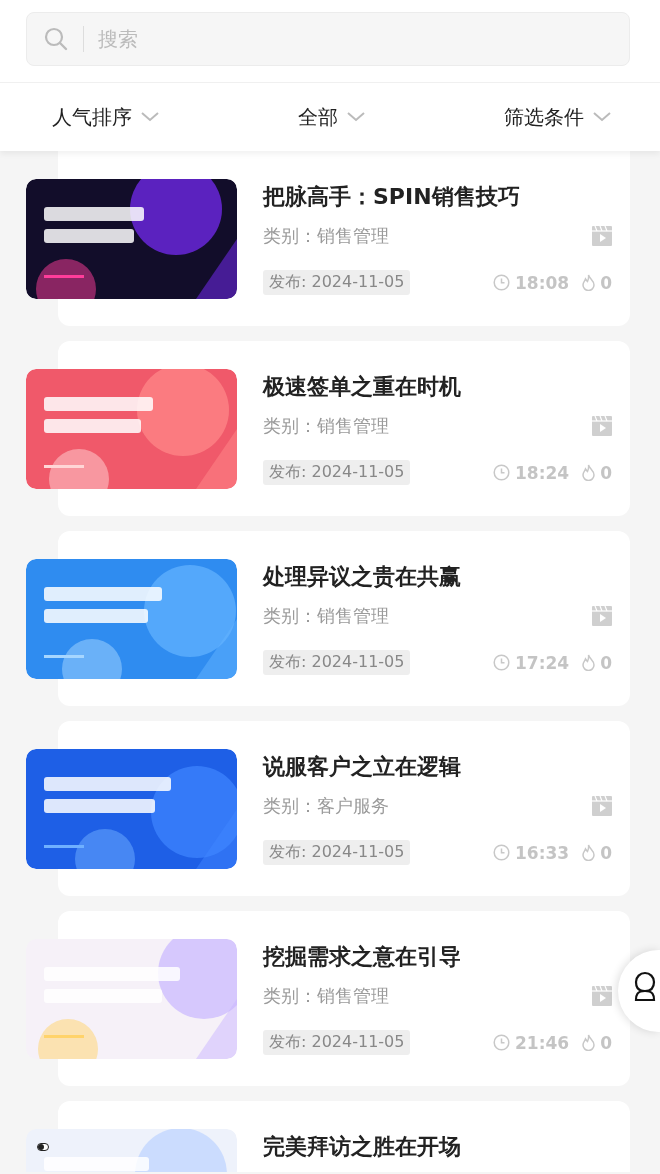 This screenshot has width=660, height=1174. What do you see at coordinates (437, 957) in the screenshot?
I see `course-title: 挖掘需求之意在引导` at bounding box center [437, 957].